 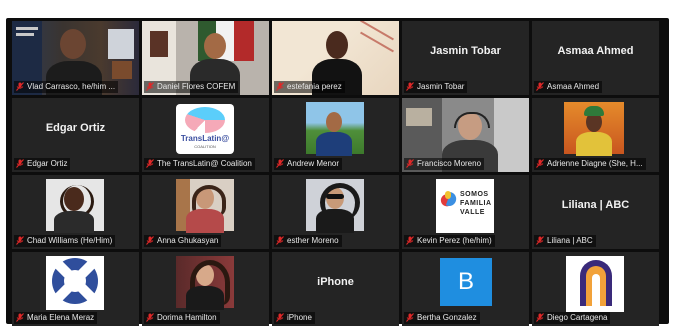 I want to click on participant-tile: esther Moreno, so click(x=335, y=212).